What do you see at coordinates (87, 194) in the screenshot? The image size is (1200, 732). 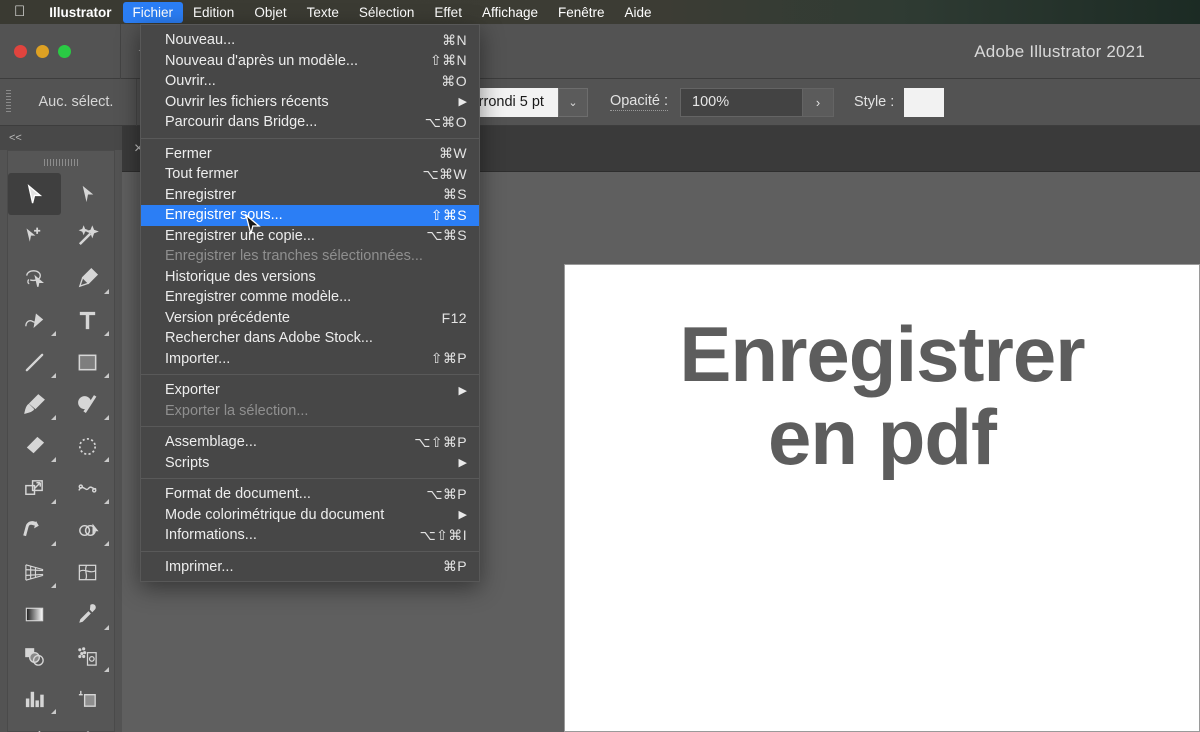 I see `direct-selection-tool` at bounding box center [87, 194].